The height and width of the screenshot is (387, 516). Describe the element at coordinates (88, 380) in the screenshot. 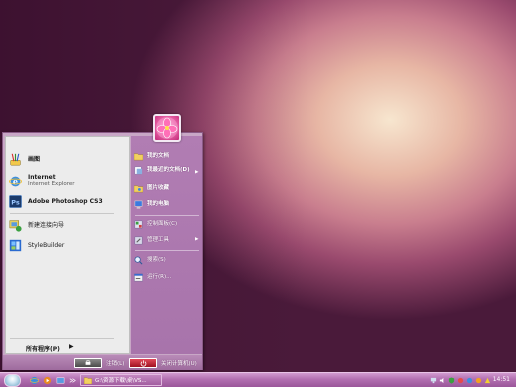

I see `folder-icon` at that location.